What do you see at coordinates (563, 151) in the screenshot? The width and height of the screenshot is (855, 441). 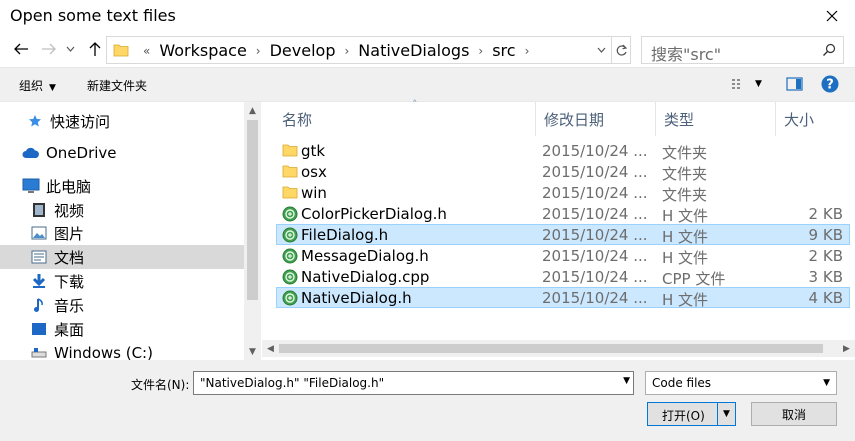 I see `file-row: gtk 2015/10/24 ... 文件夹` at bounding box center [563, 151].